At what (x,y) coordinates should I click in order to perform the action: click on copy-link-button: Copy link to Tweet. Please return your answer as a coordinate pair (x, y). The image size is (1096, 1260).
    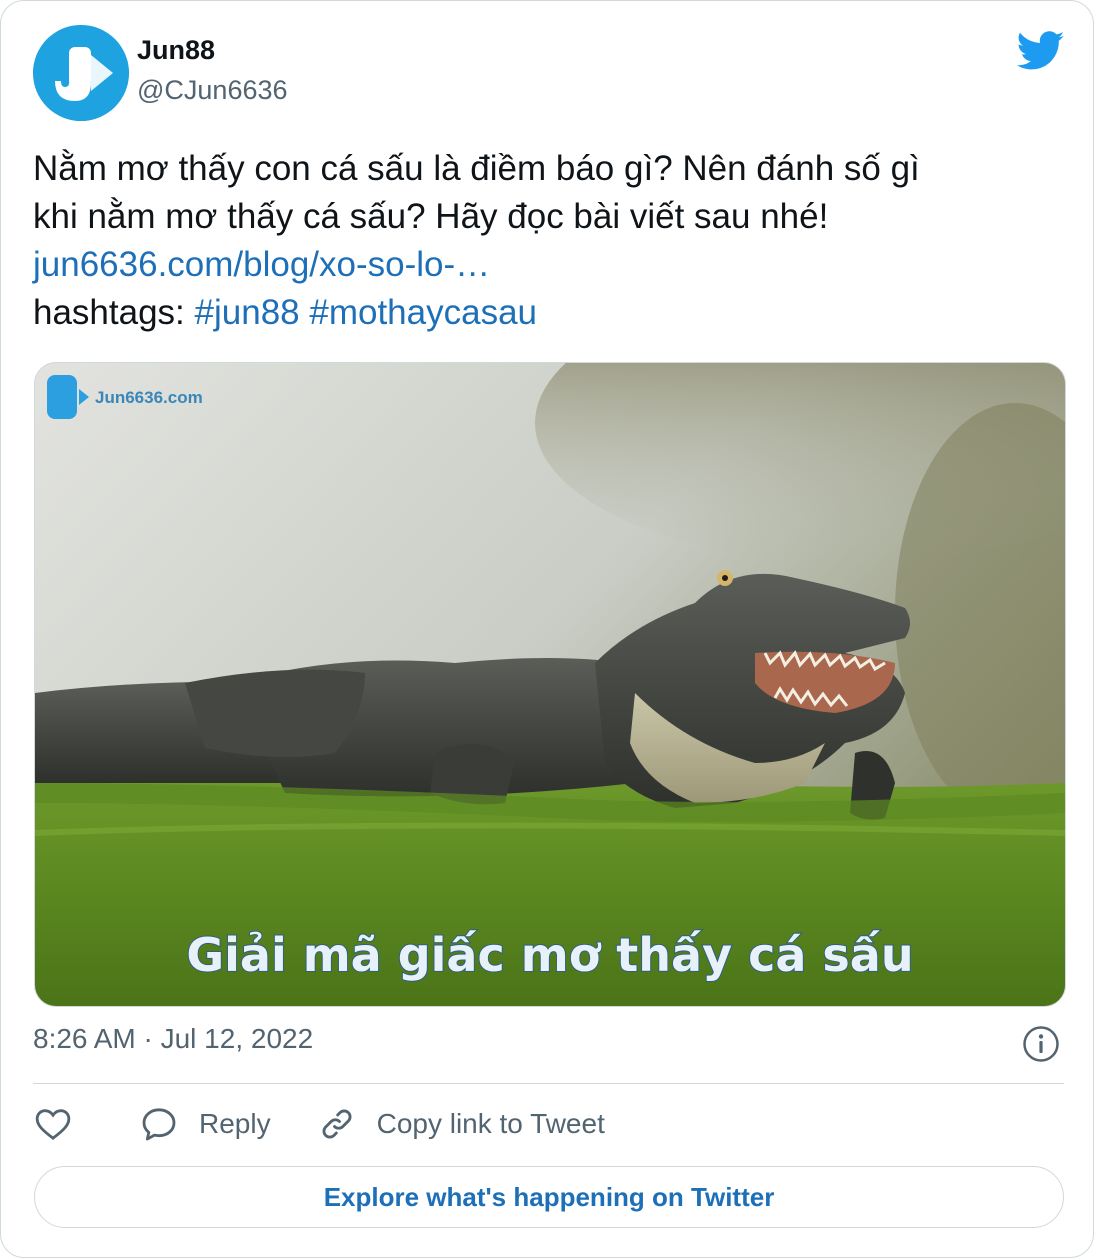
    Looking at the image, I should click on (461, 1124).